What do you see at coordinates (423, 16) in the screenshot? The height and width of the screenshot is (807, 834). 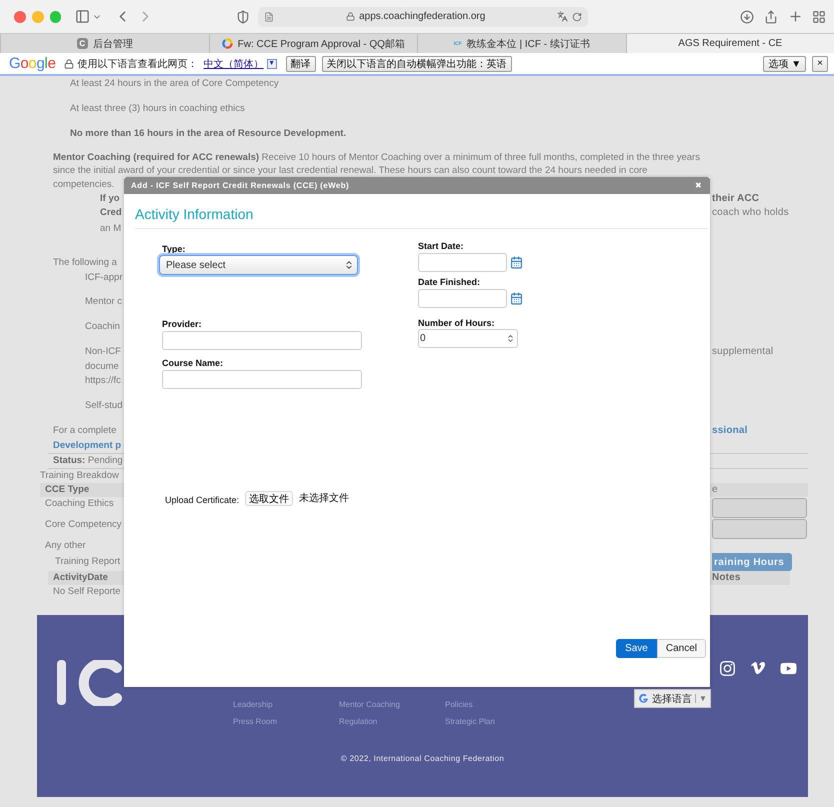 I see `address-bar: apps.coachingfederation.org` at bounding box center [423, 16].